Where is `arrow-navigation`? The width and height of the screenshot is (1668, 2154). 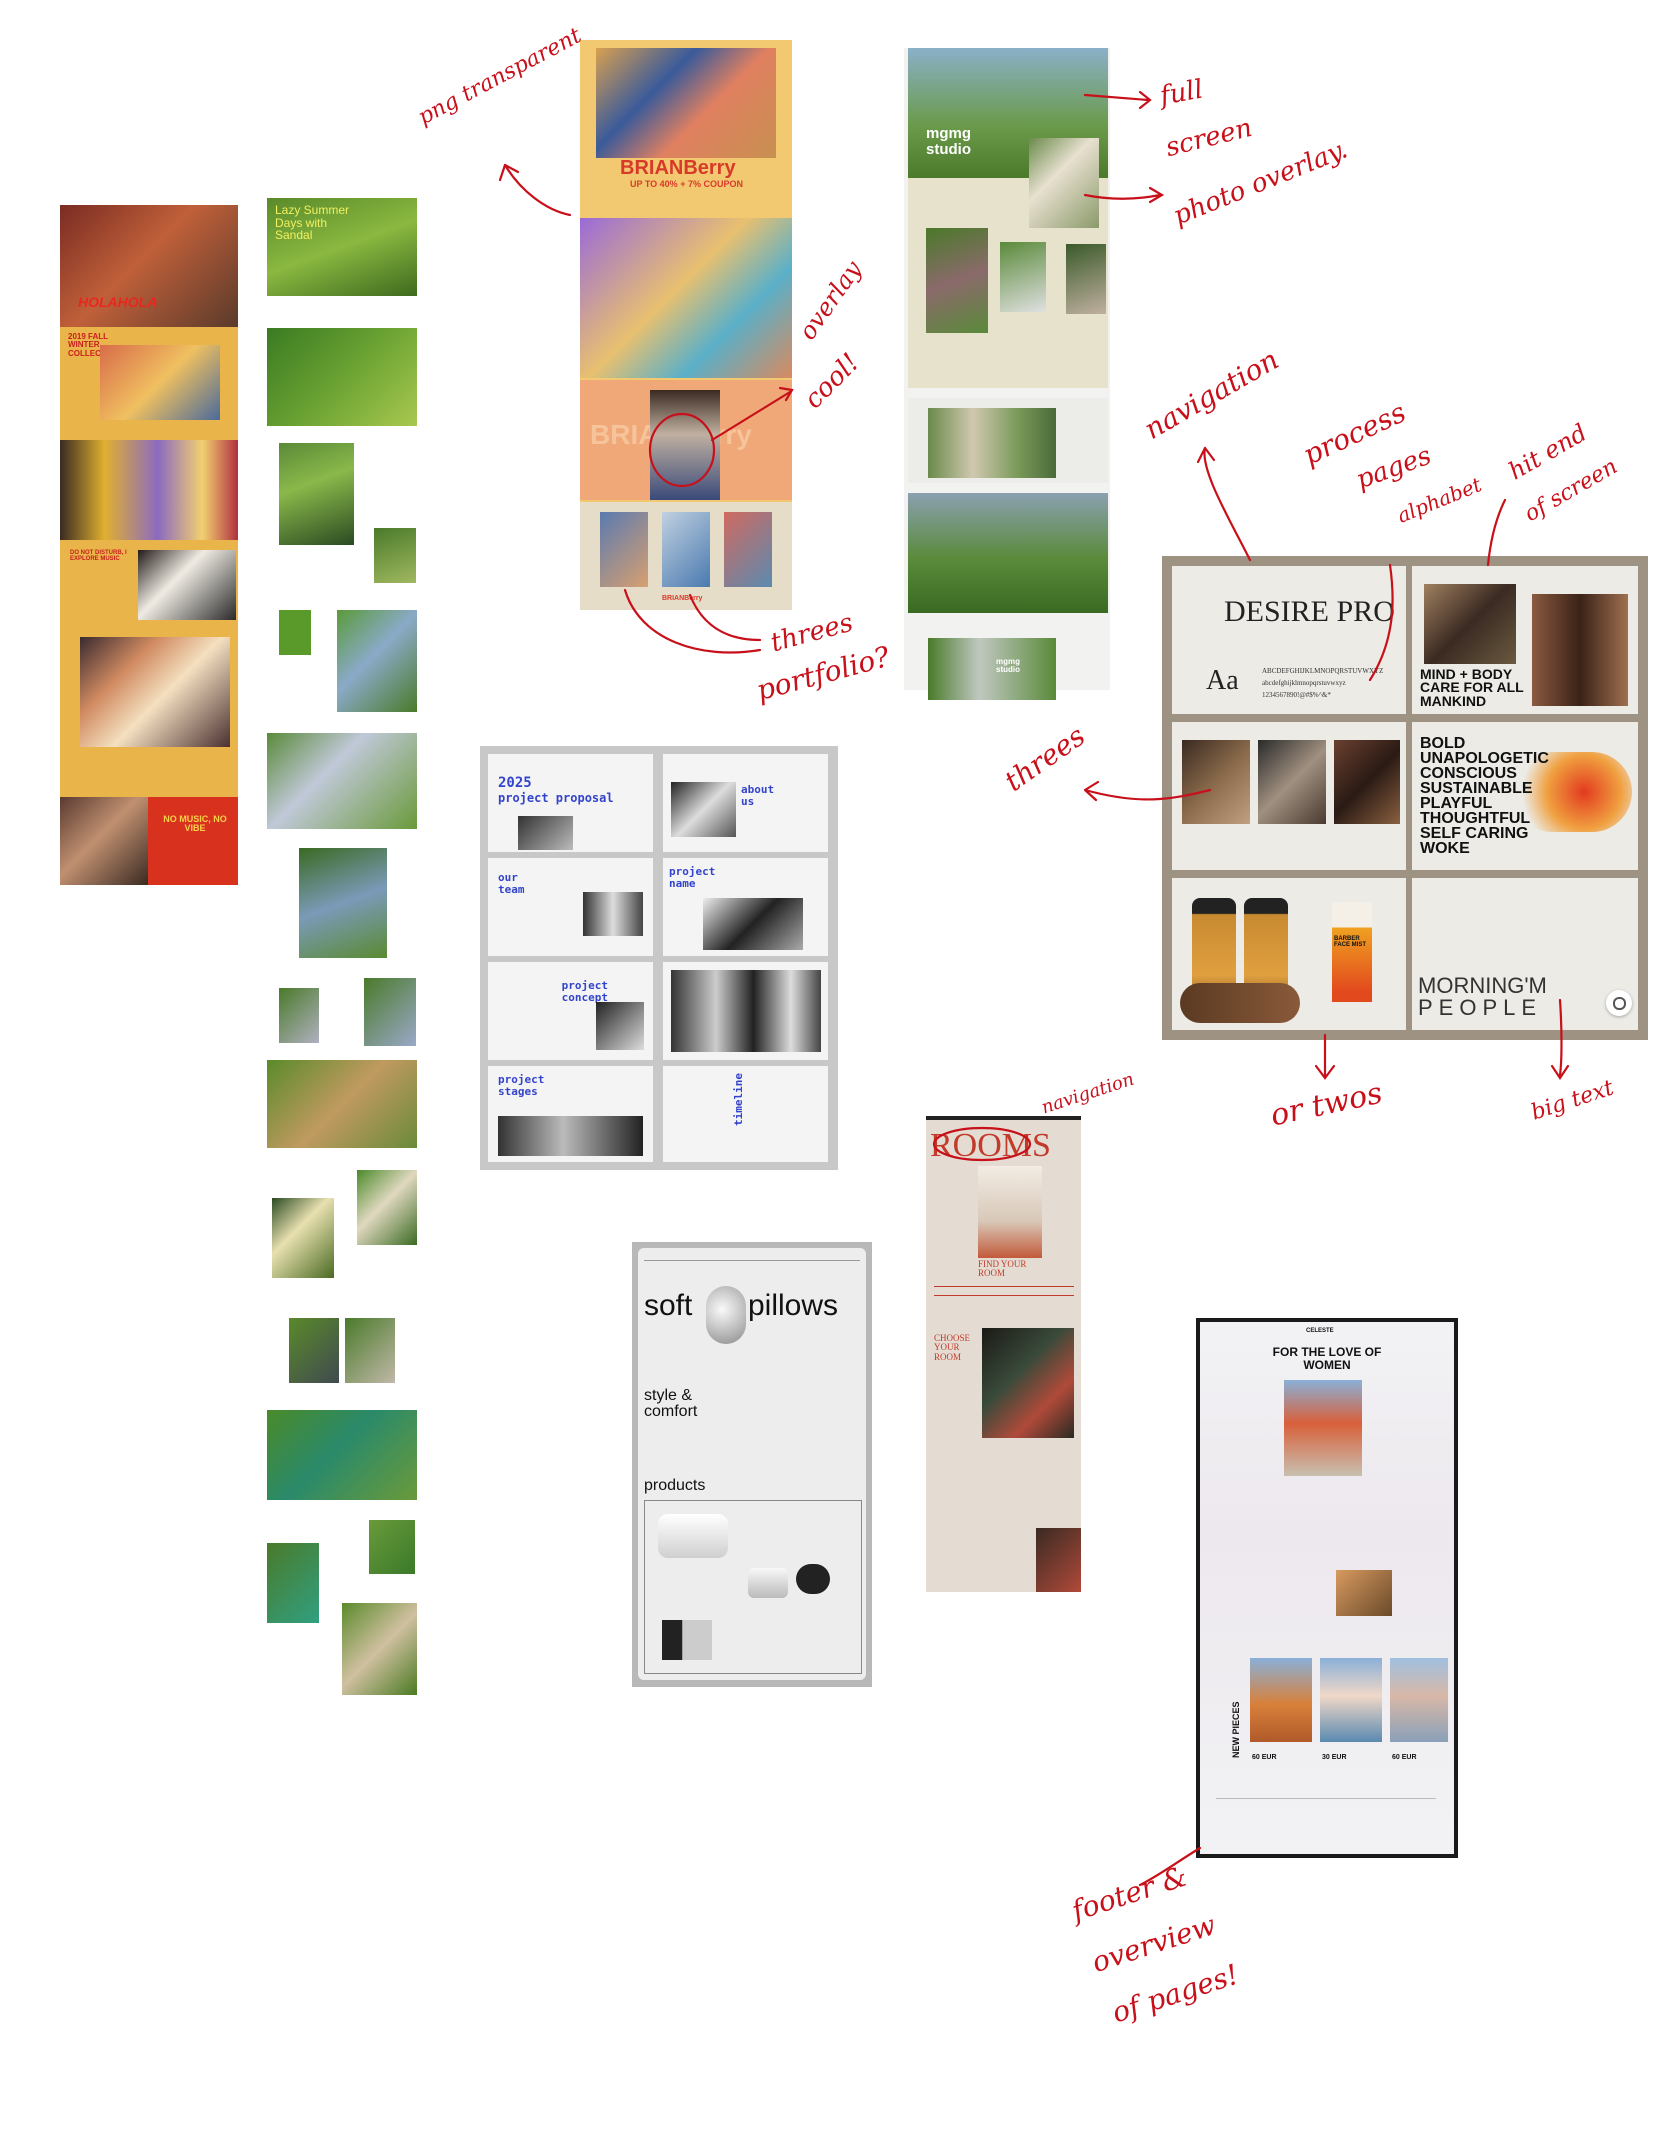
arrow-navigation is located at coordinates (1227, 504).